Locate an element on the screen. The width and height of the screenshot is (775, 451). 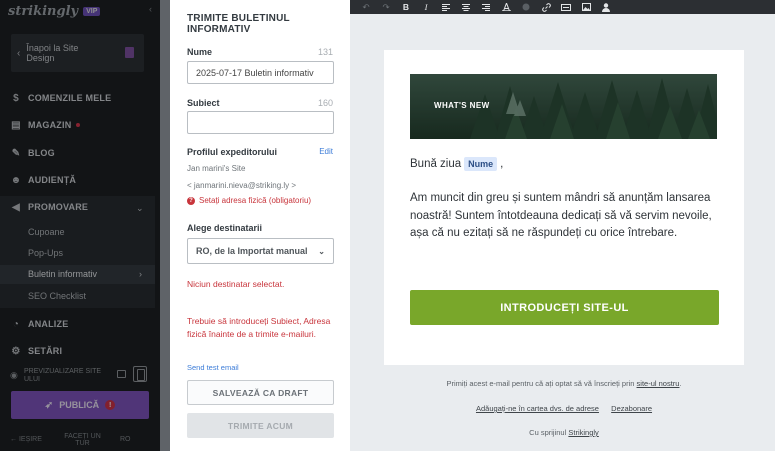
users-icon: ☻ is located at coordinates (16, 180).